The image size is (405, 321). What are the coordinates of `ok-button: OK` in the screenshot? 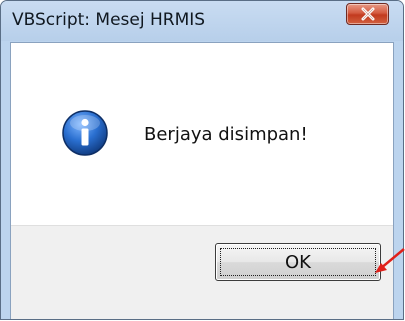 It's located at (298, 262).